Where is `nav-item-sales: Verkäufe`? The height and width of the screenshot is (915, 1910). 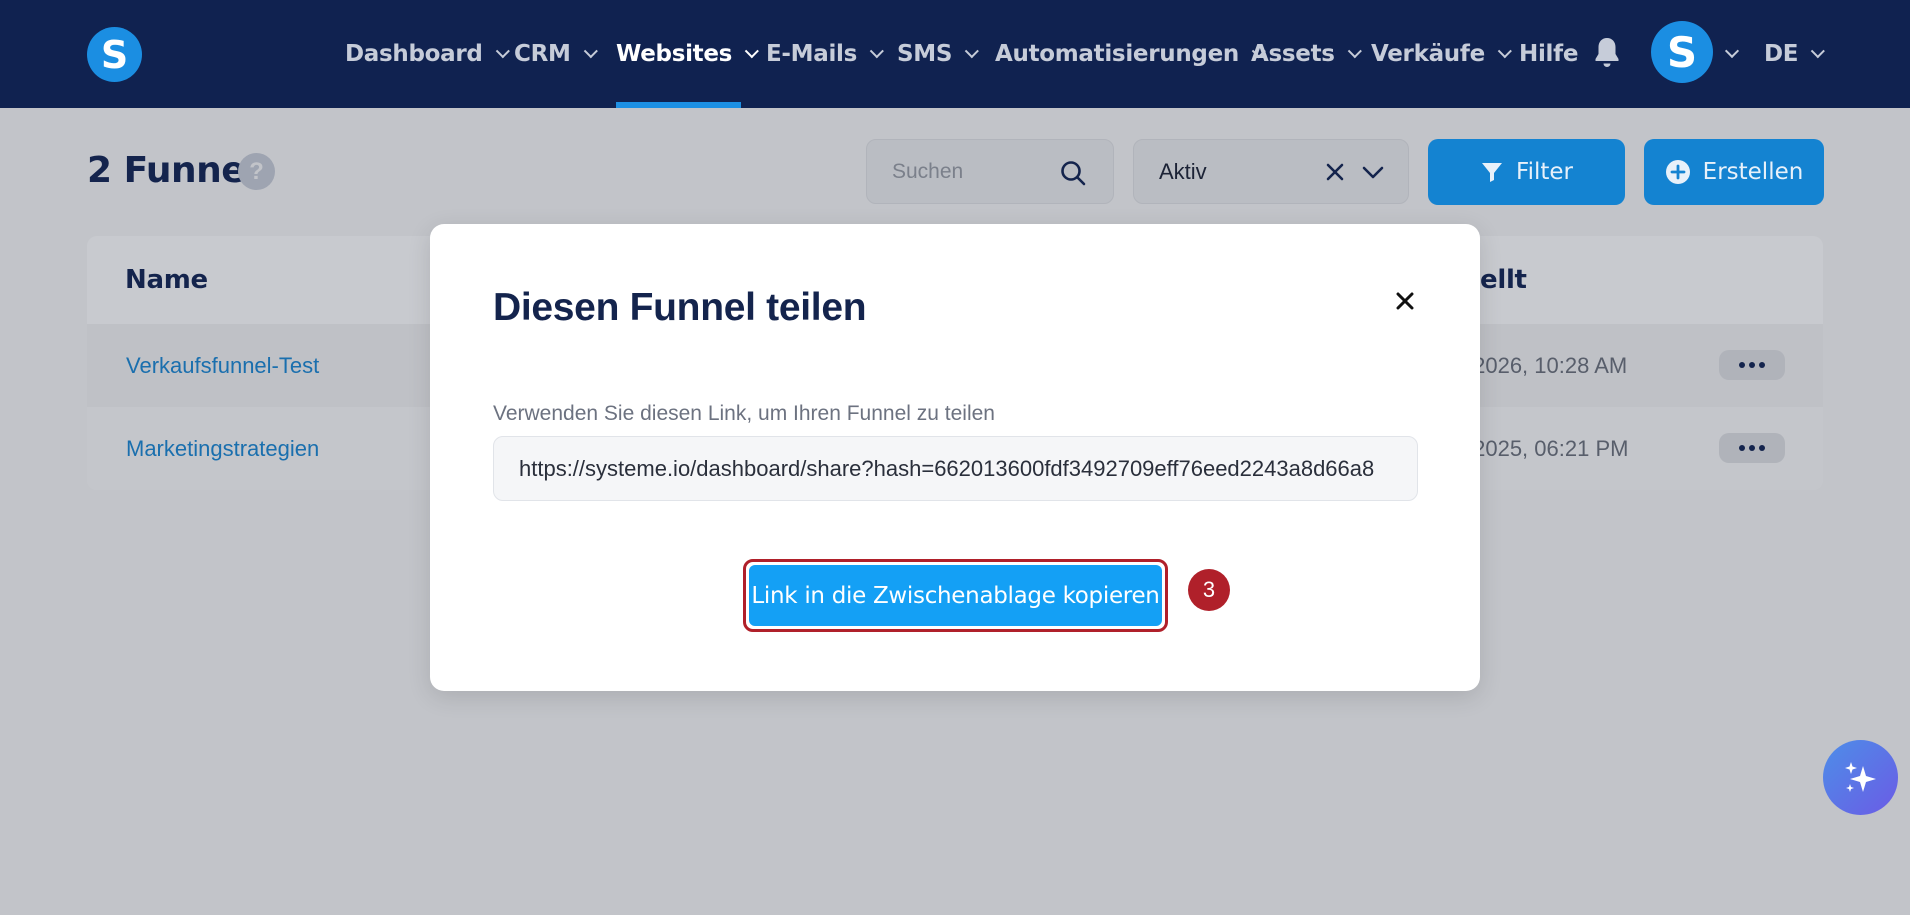
nav-item-sales: Verkäufe is located at coordinates (1441, 54).